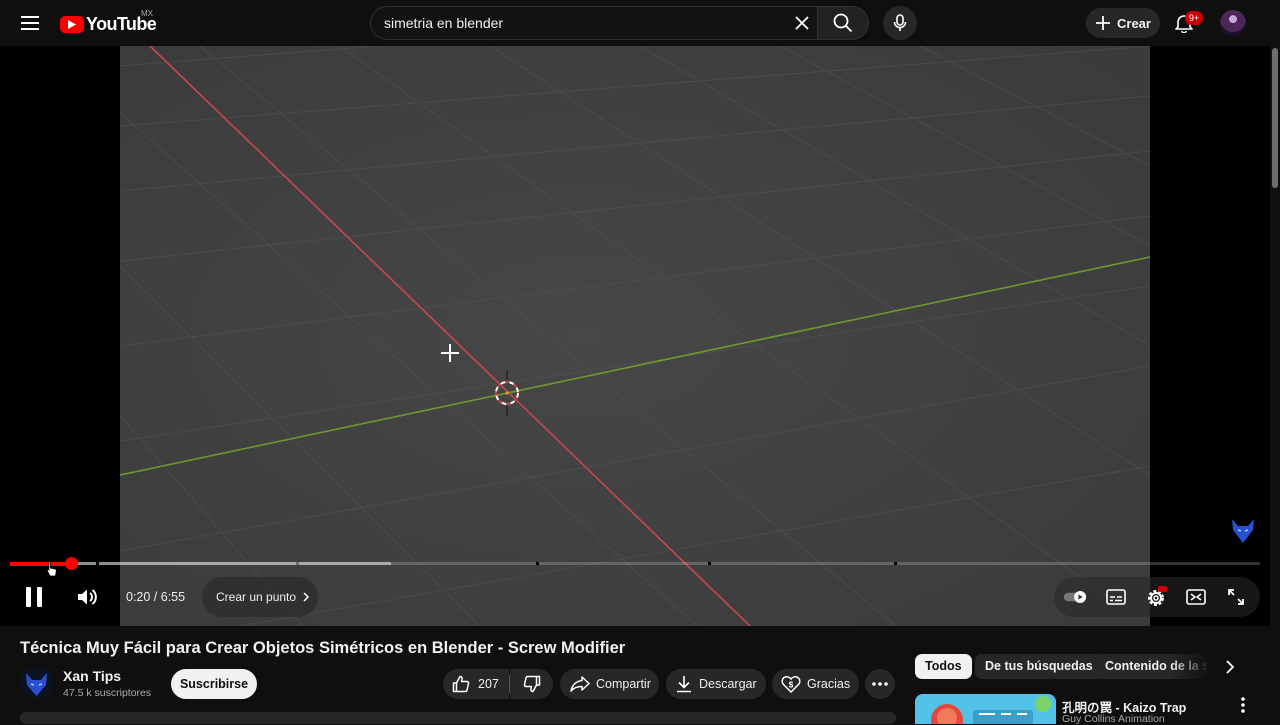  I want to click on description-box, so click(458, 718).